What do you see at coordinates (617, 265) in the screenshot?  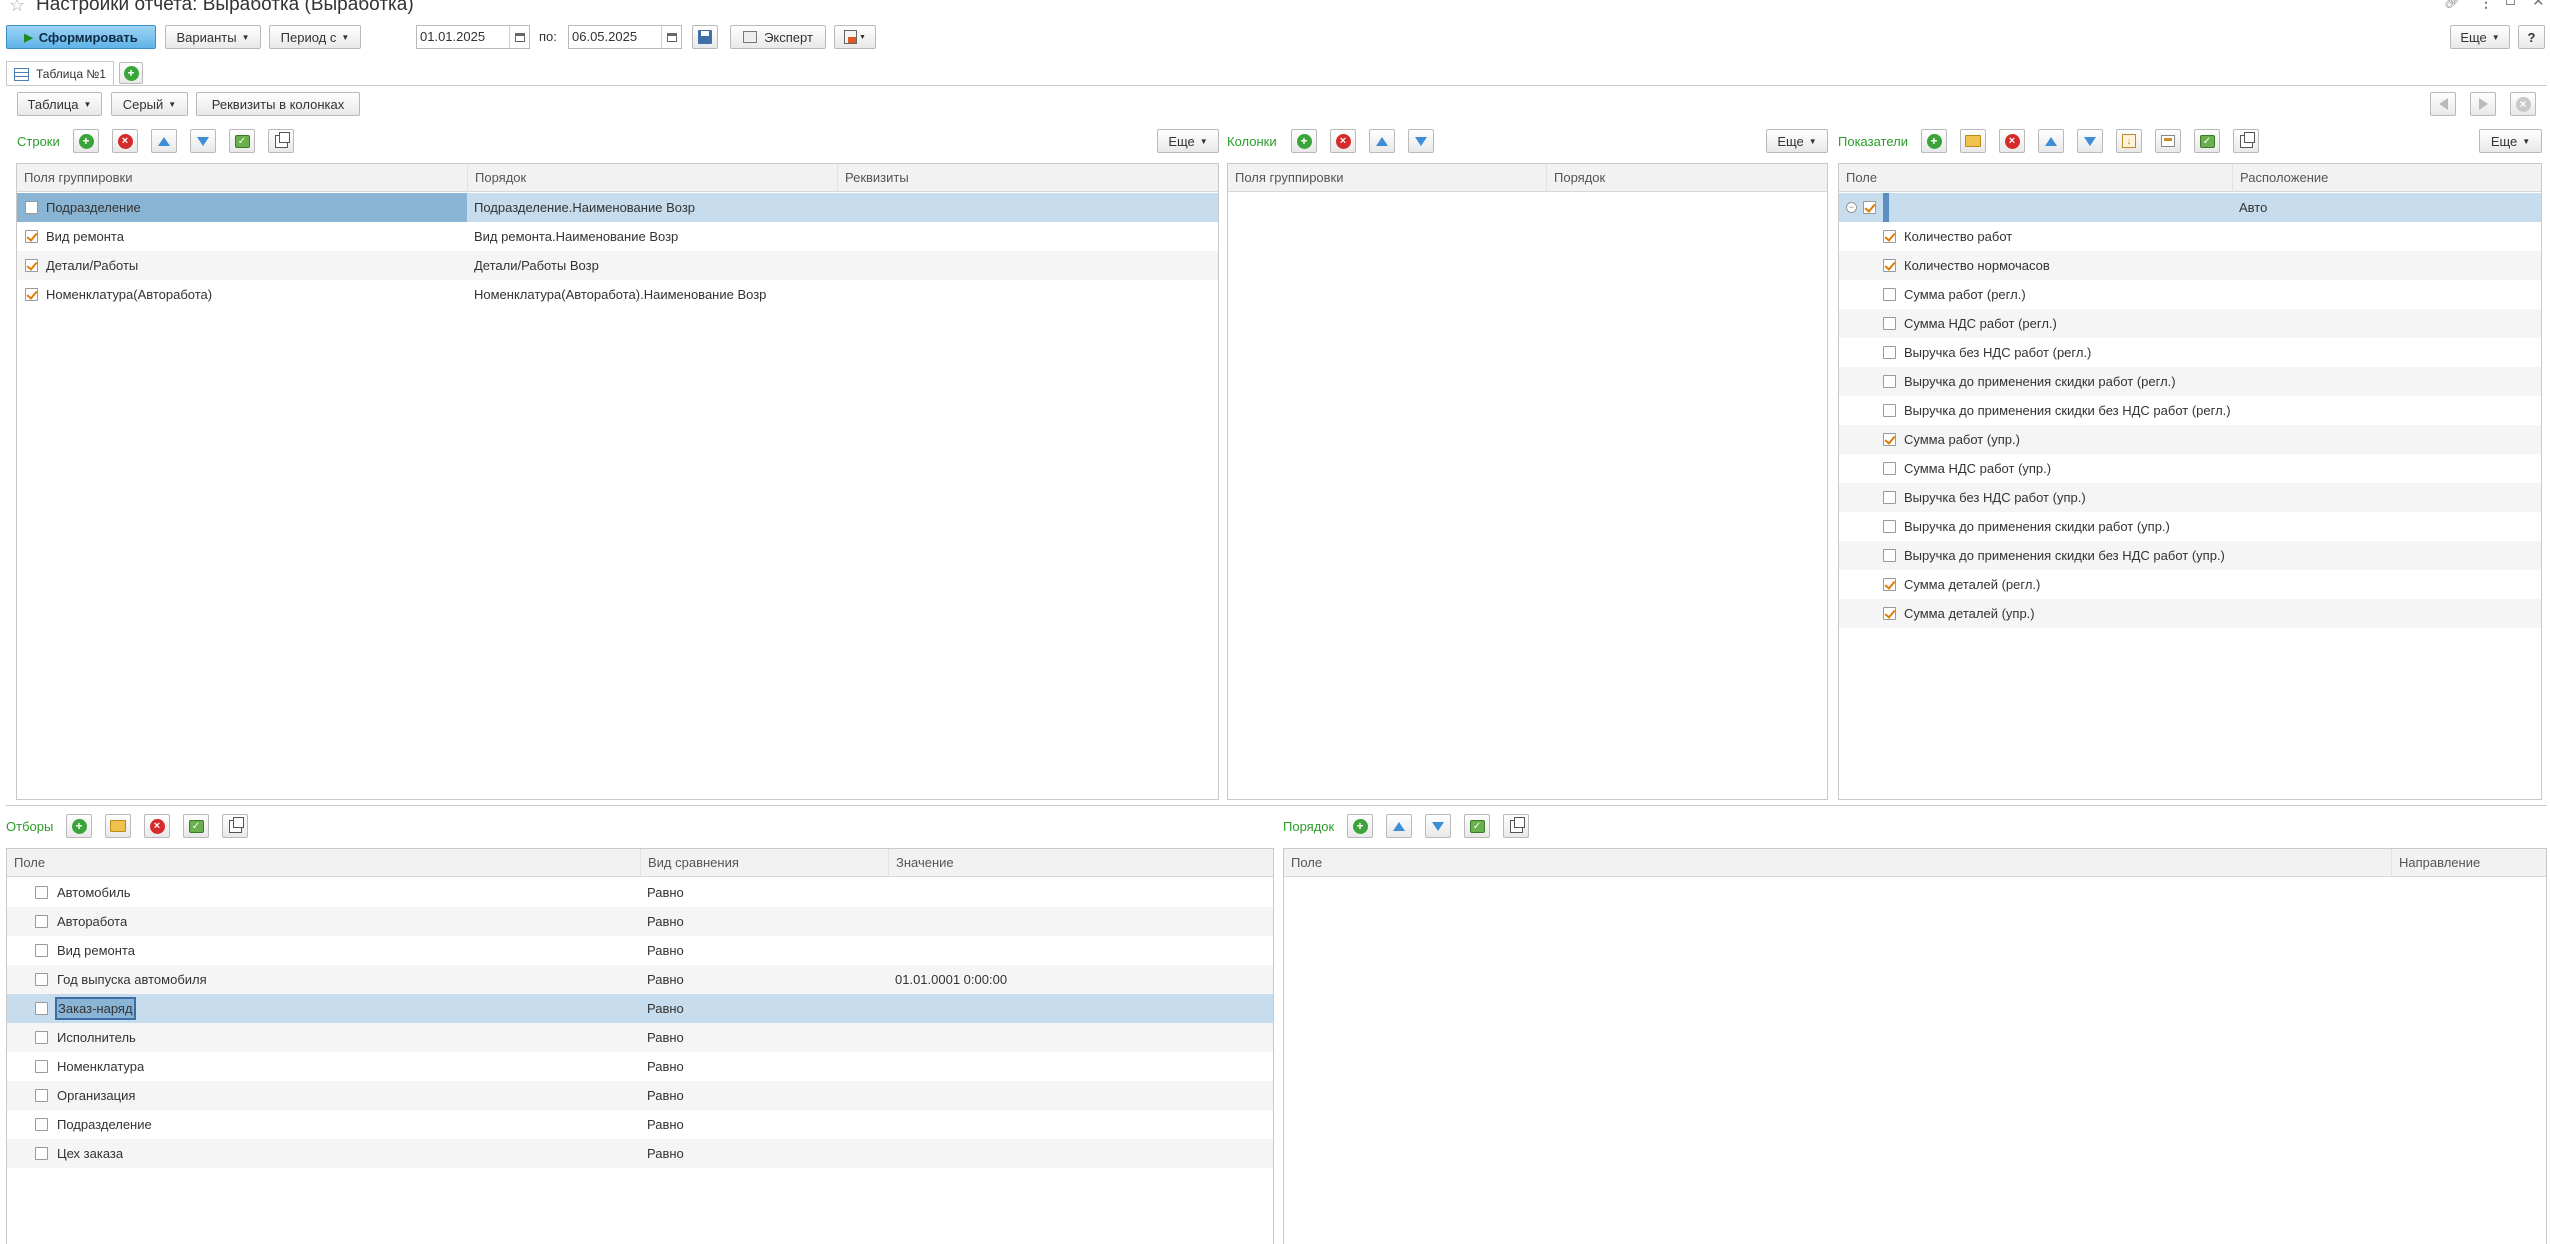 I see `table-row: Детали/Работы Детали/Работы Возр` at bounding box center [617, 265].